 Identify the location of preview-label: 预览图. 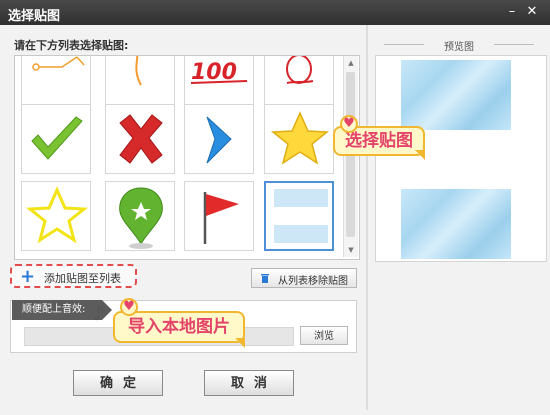
(459, 45).